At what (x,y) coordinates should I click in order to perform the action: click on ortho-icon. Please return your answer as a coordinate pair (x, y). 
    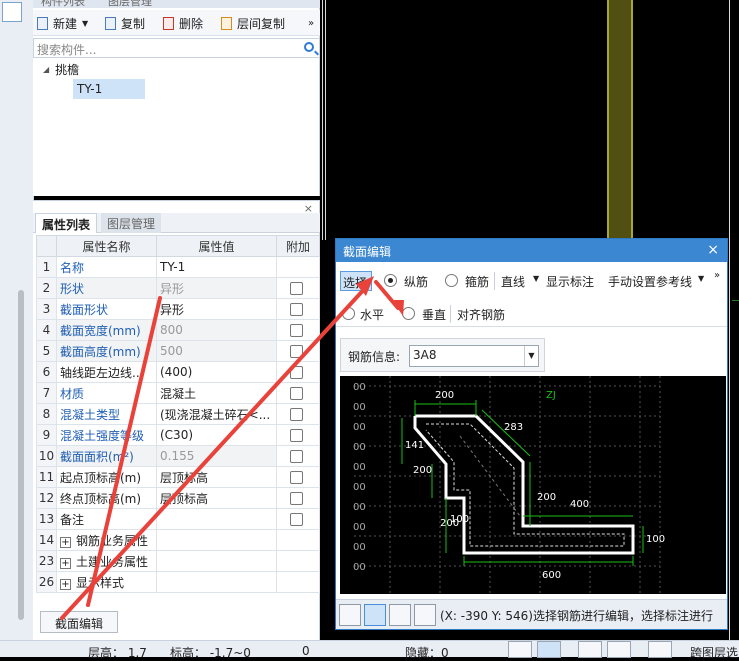
    Looking at the image, I should click on (520, 649).